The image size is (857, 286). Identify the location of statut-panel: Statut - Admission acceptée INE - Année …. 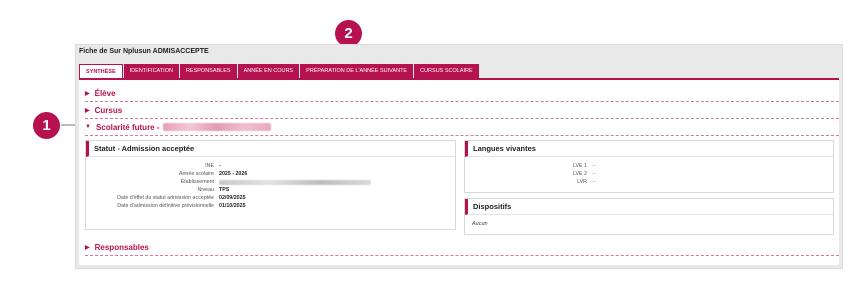
(270, 185).